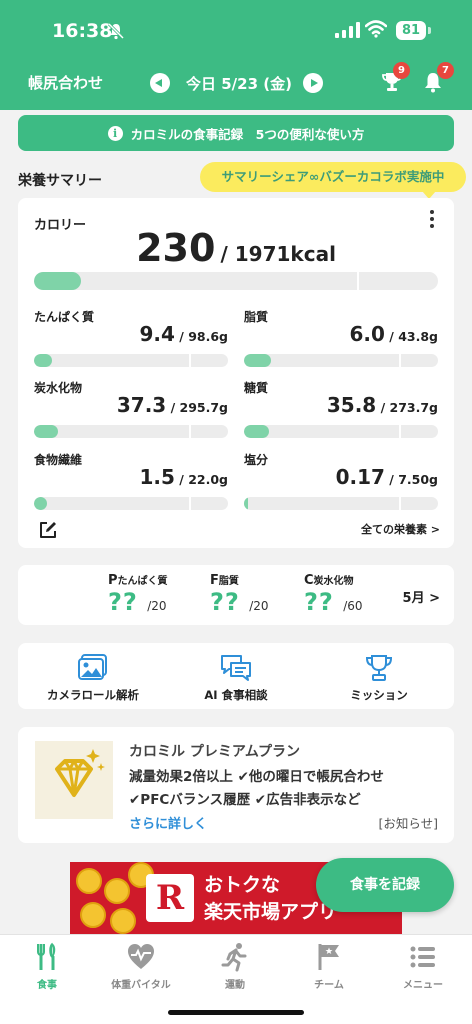 The height and width of the screenshot is (1024, 472). I want to click on tab-menu: メニュー, so click(423, 966).